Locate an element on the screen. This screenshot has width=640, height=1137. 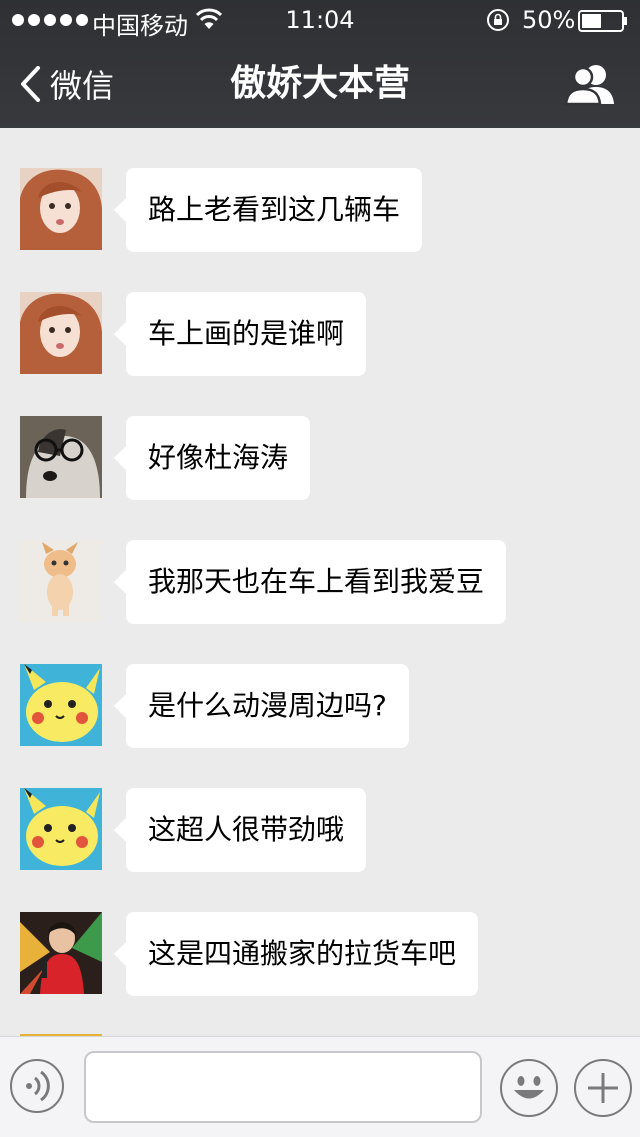
rotation-lock-icon is located at coordinates (498, 20).